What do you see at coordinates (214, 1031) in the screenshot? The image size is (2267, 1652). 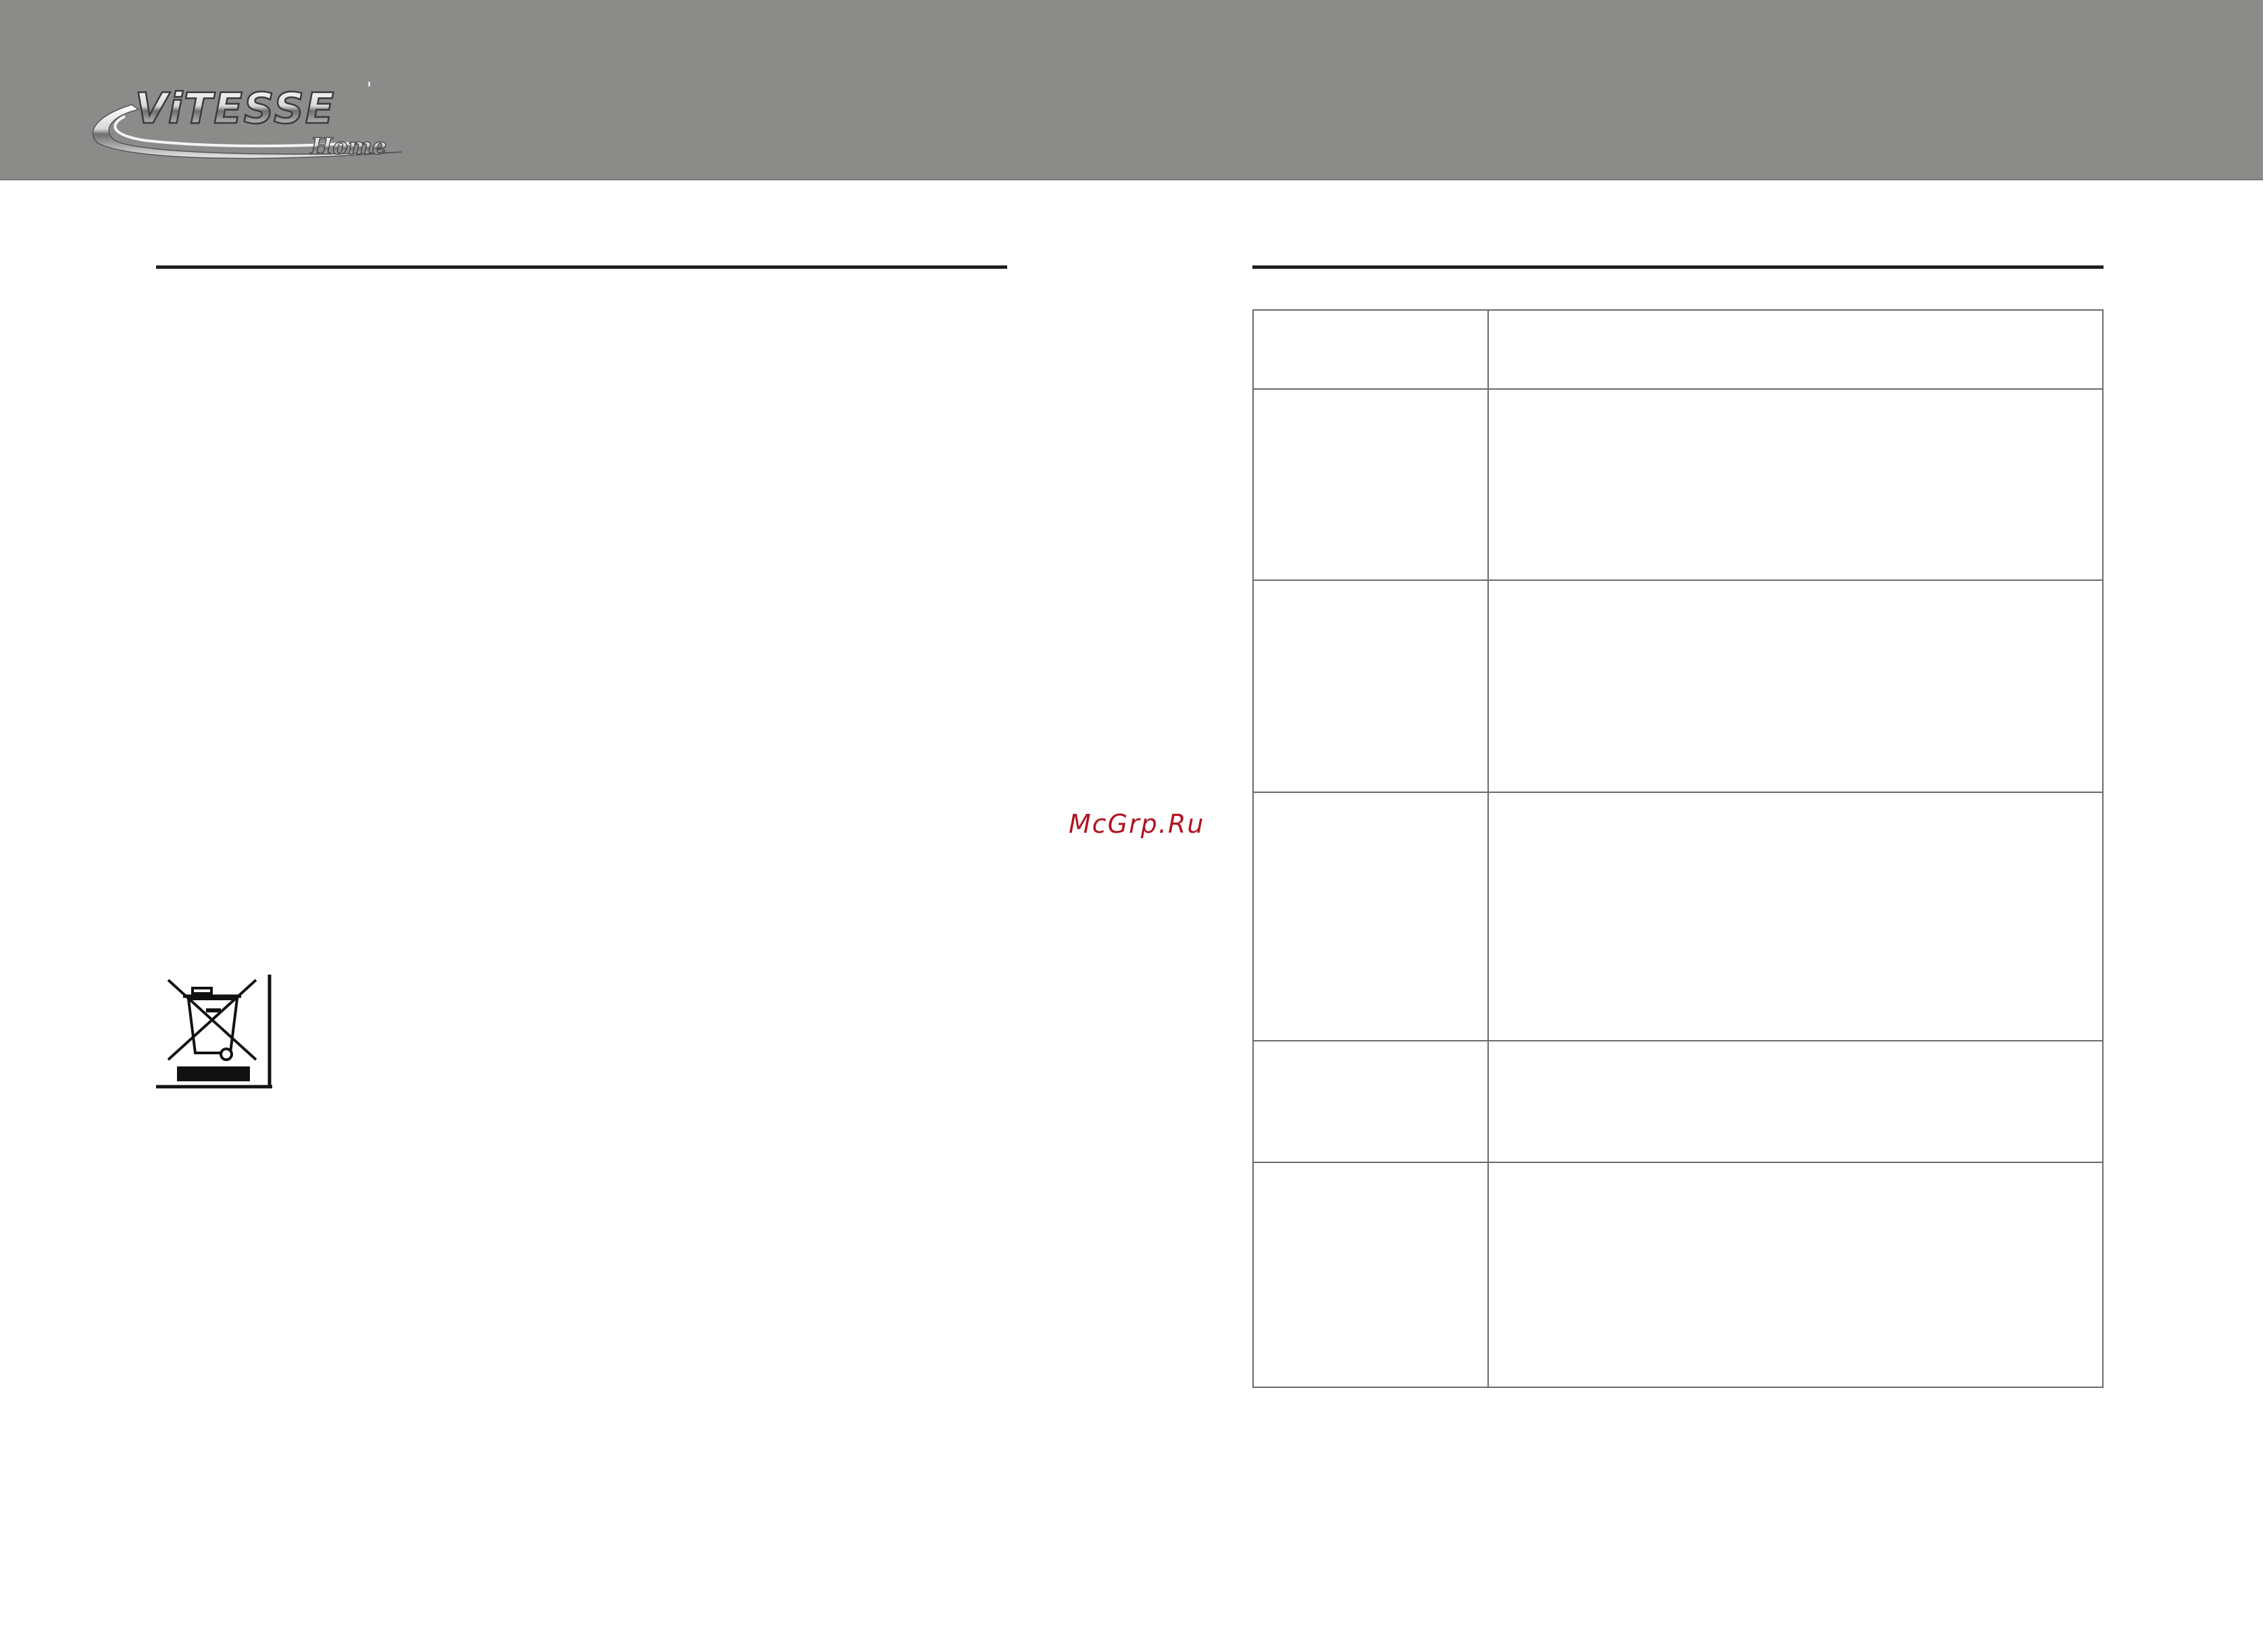 I see `crossed-out-wheelie-bin-icon` at bounding box center [214, 1031].